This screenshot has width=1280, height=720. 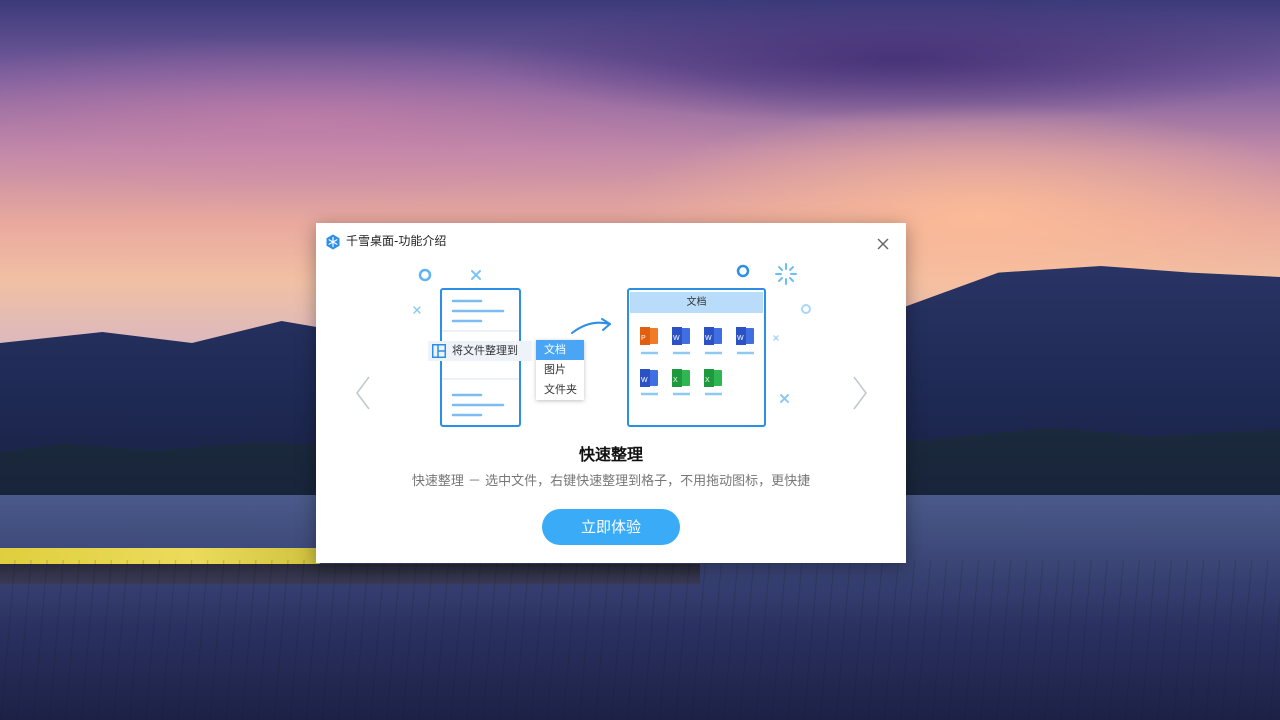 I want to click on grid-icon, so click(x=439, y=351).